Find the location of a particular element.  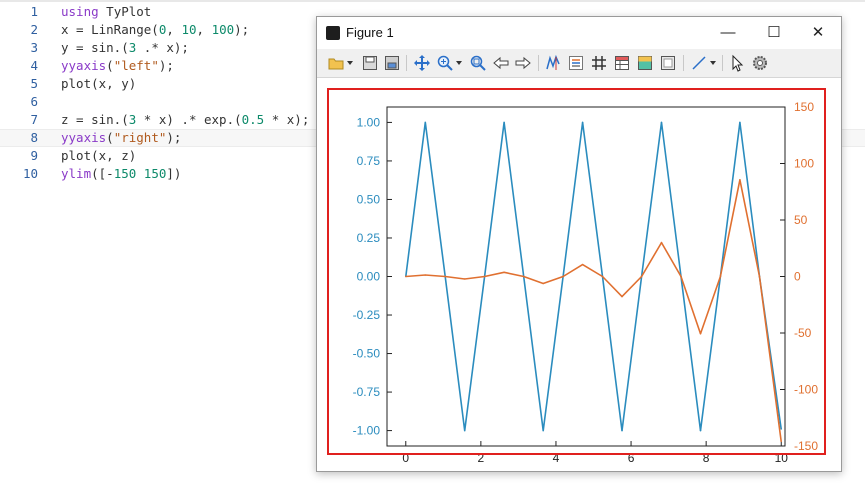

data-cursor-icon is located at coordinates (554, 63).